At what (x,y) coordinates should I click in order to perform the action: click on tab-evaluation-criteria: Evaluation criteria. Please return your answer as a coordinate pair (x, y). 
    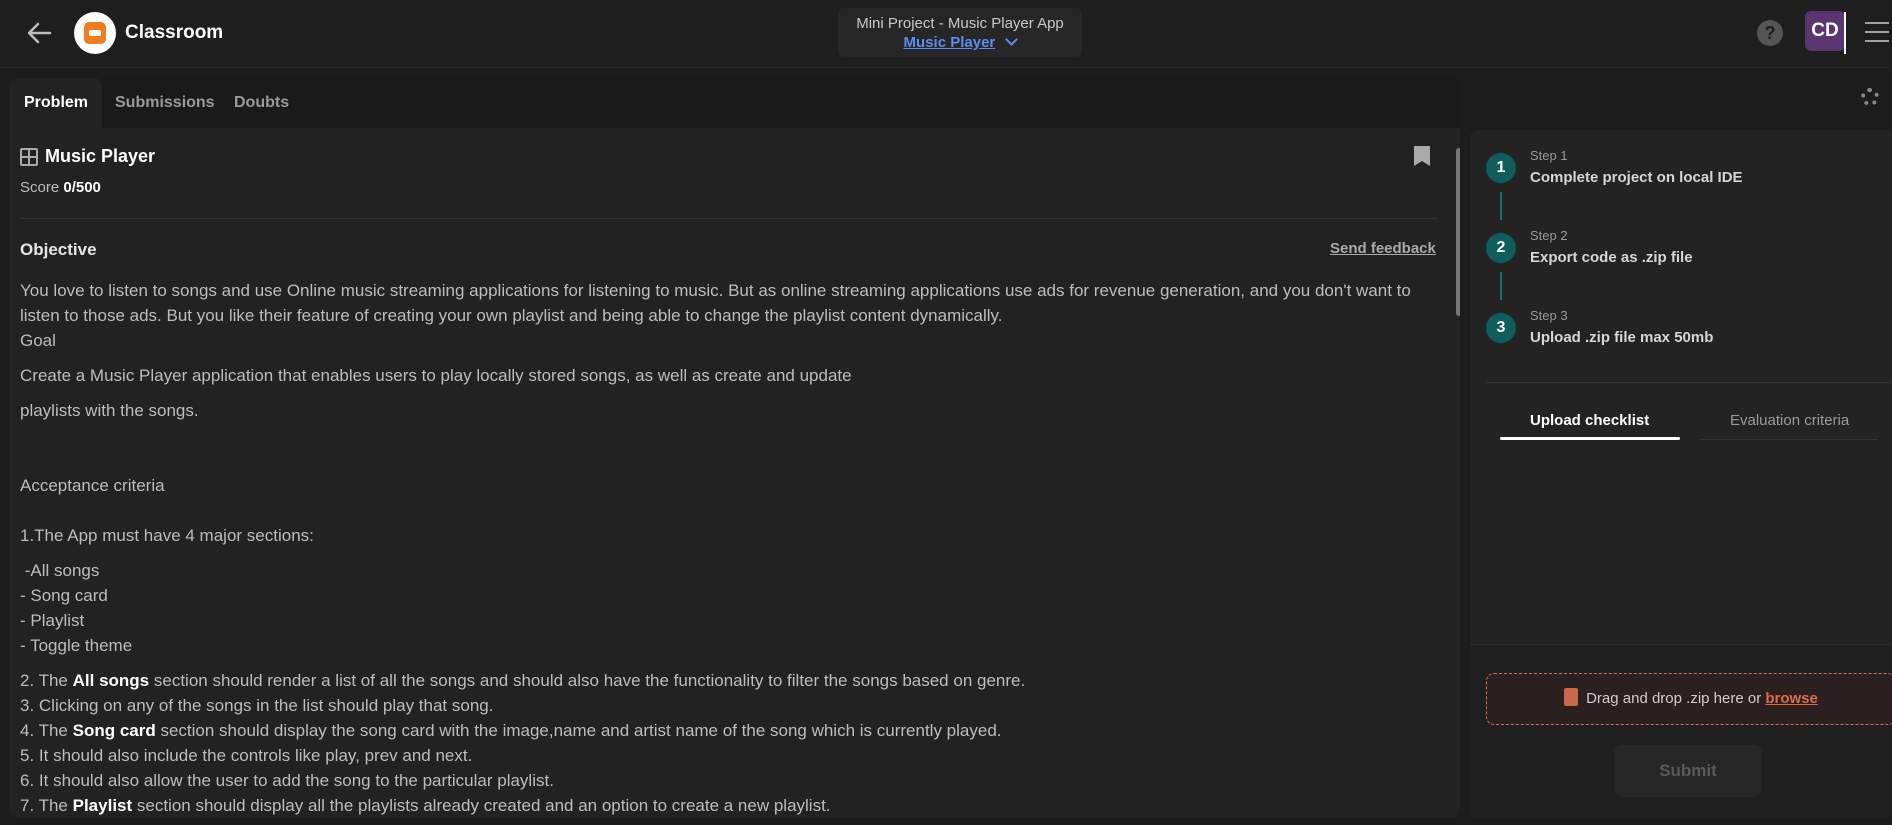
    Looking at the image, I should click on (1789, 420).